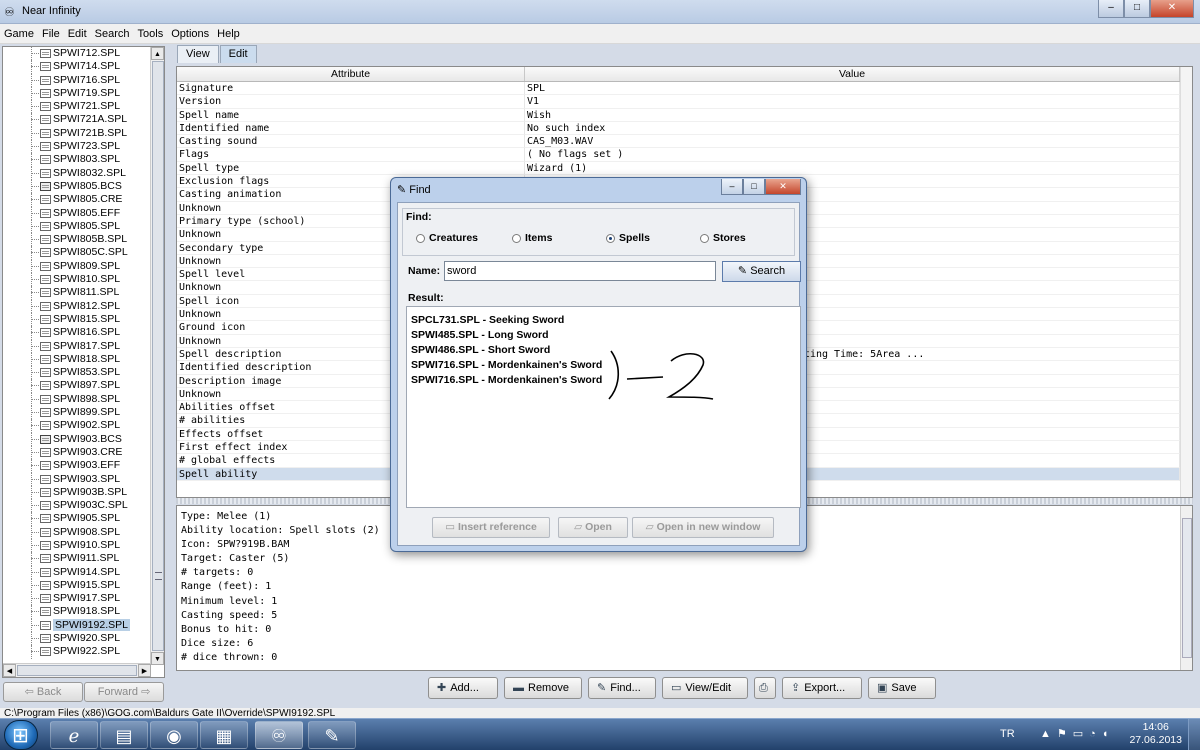  Describe the element at coordinates (190, 34) in the screenshot. I see `menu-options: Options` at that location.